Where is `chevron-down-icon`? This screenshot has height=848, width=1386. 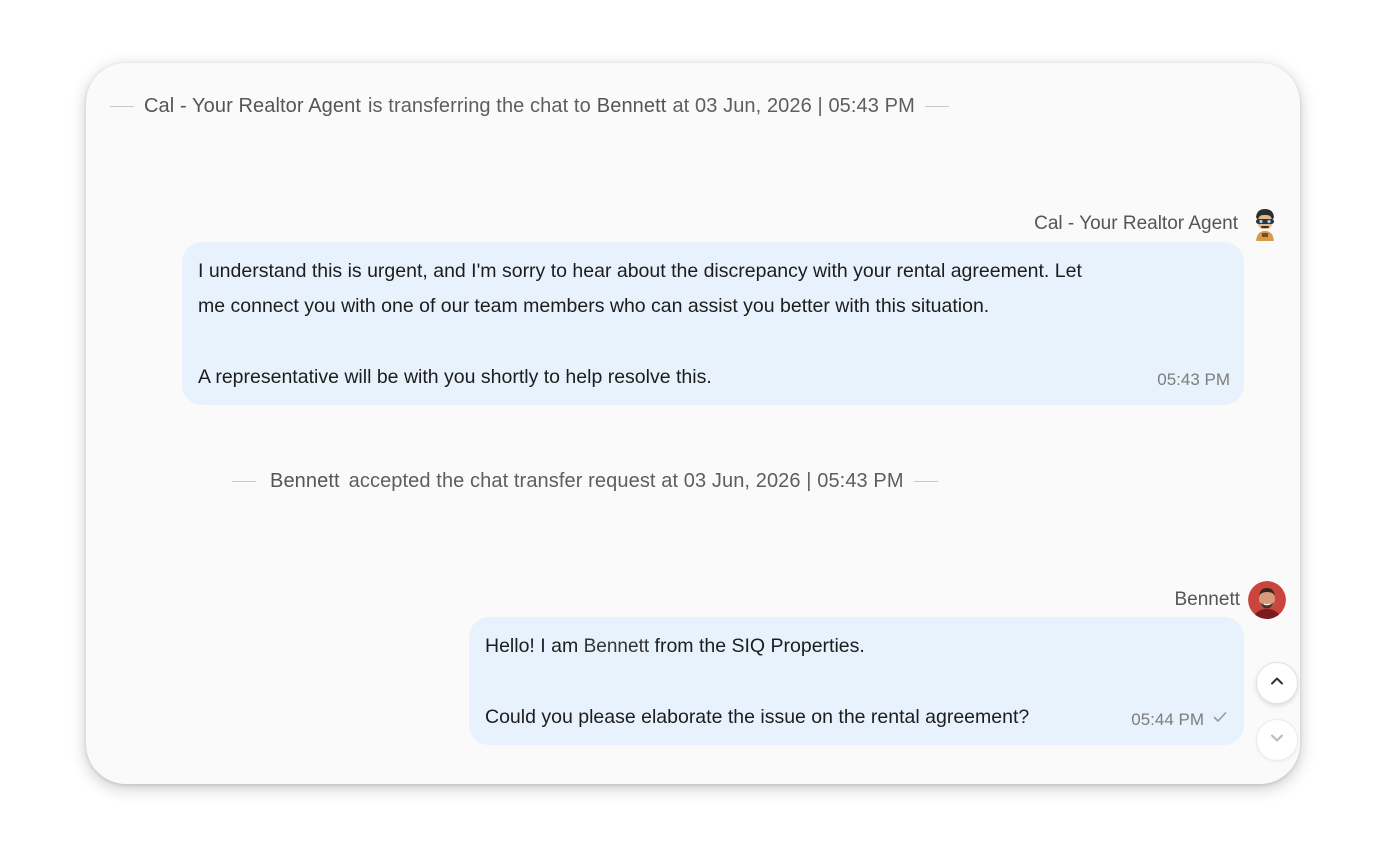
chevron-down-icon is located at coordinates (1277, 740).